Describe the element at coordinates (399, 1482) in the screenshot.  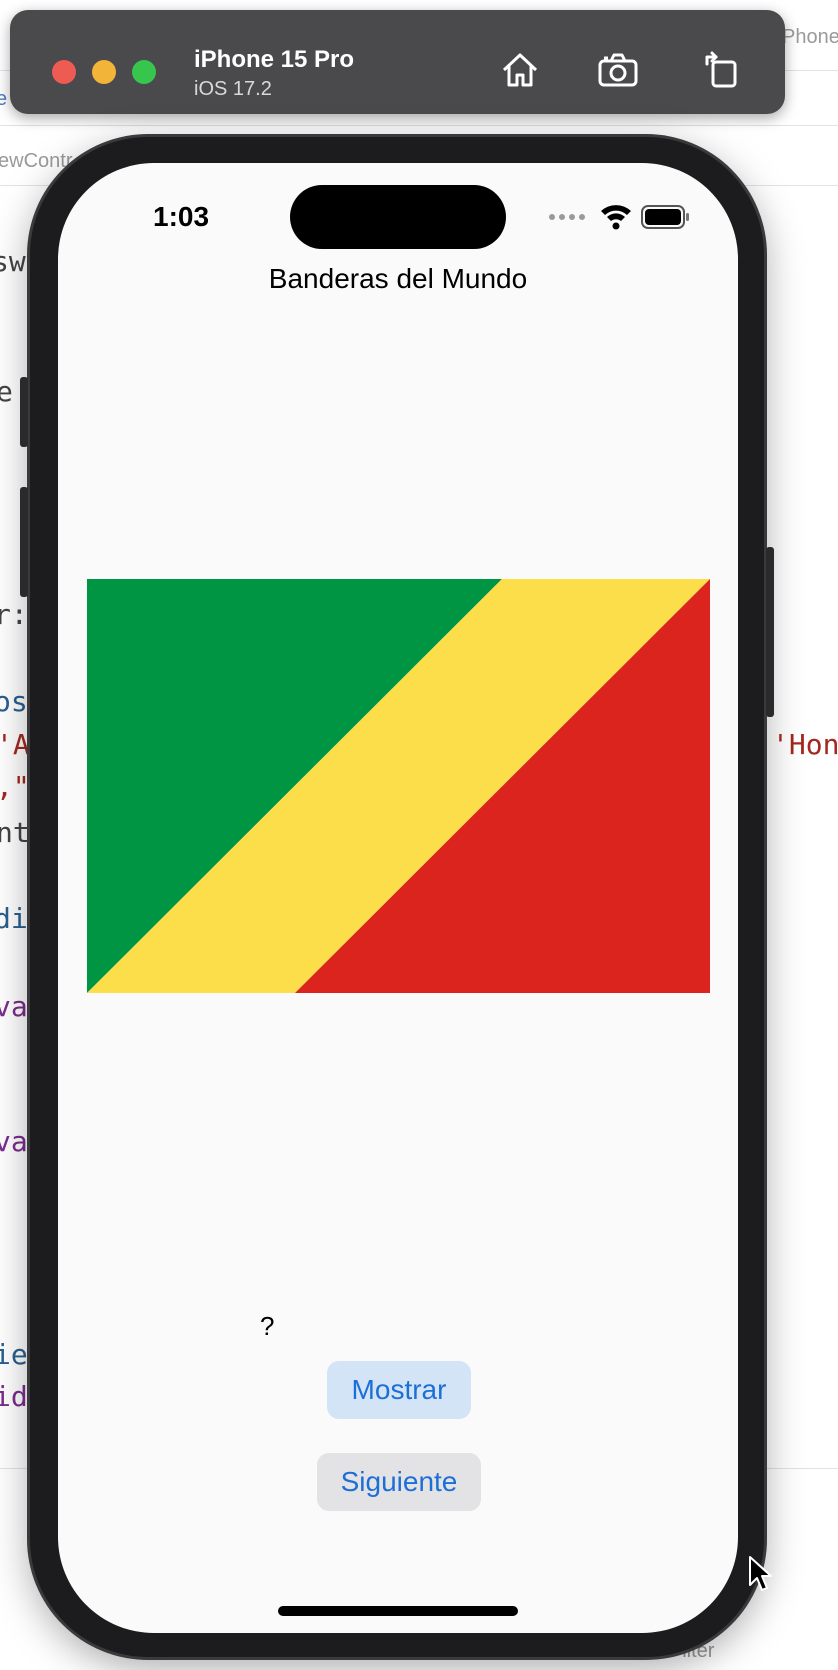
I see `next-button: Siguiente` at that location.